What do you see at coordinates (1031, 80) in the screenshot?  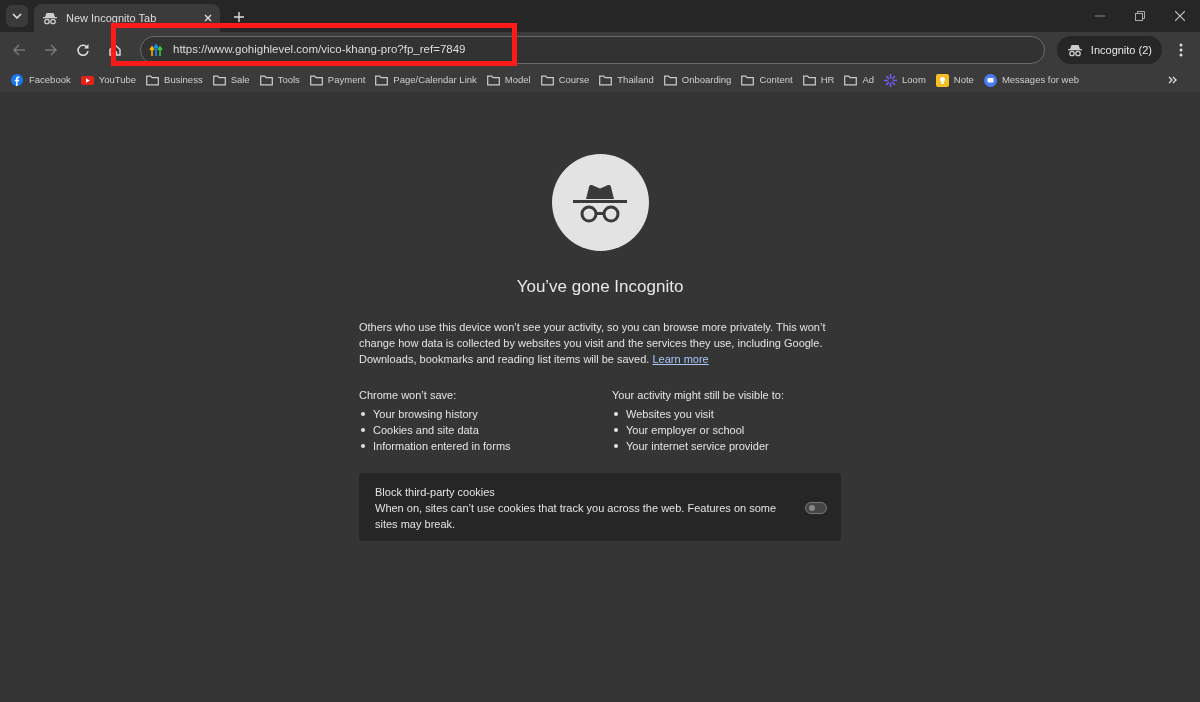 I see `bookmark-item: Messages for web` at bounding box center [1031, 80].